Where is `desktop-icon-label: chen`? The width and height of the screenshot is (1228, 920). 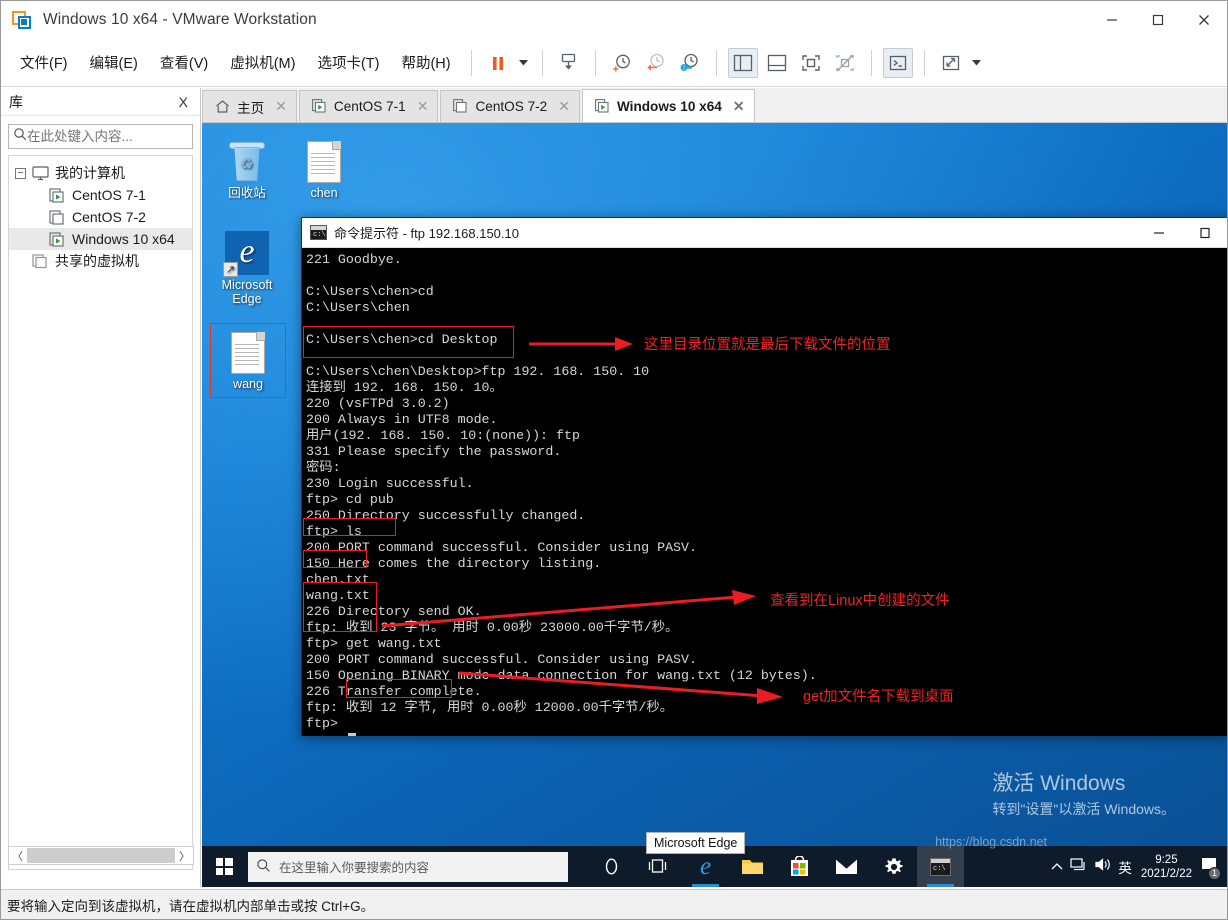
desktop-icon-label: chen is located at coordinates (324, 193).